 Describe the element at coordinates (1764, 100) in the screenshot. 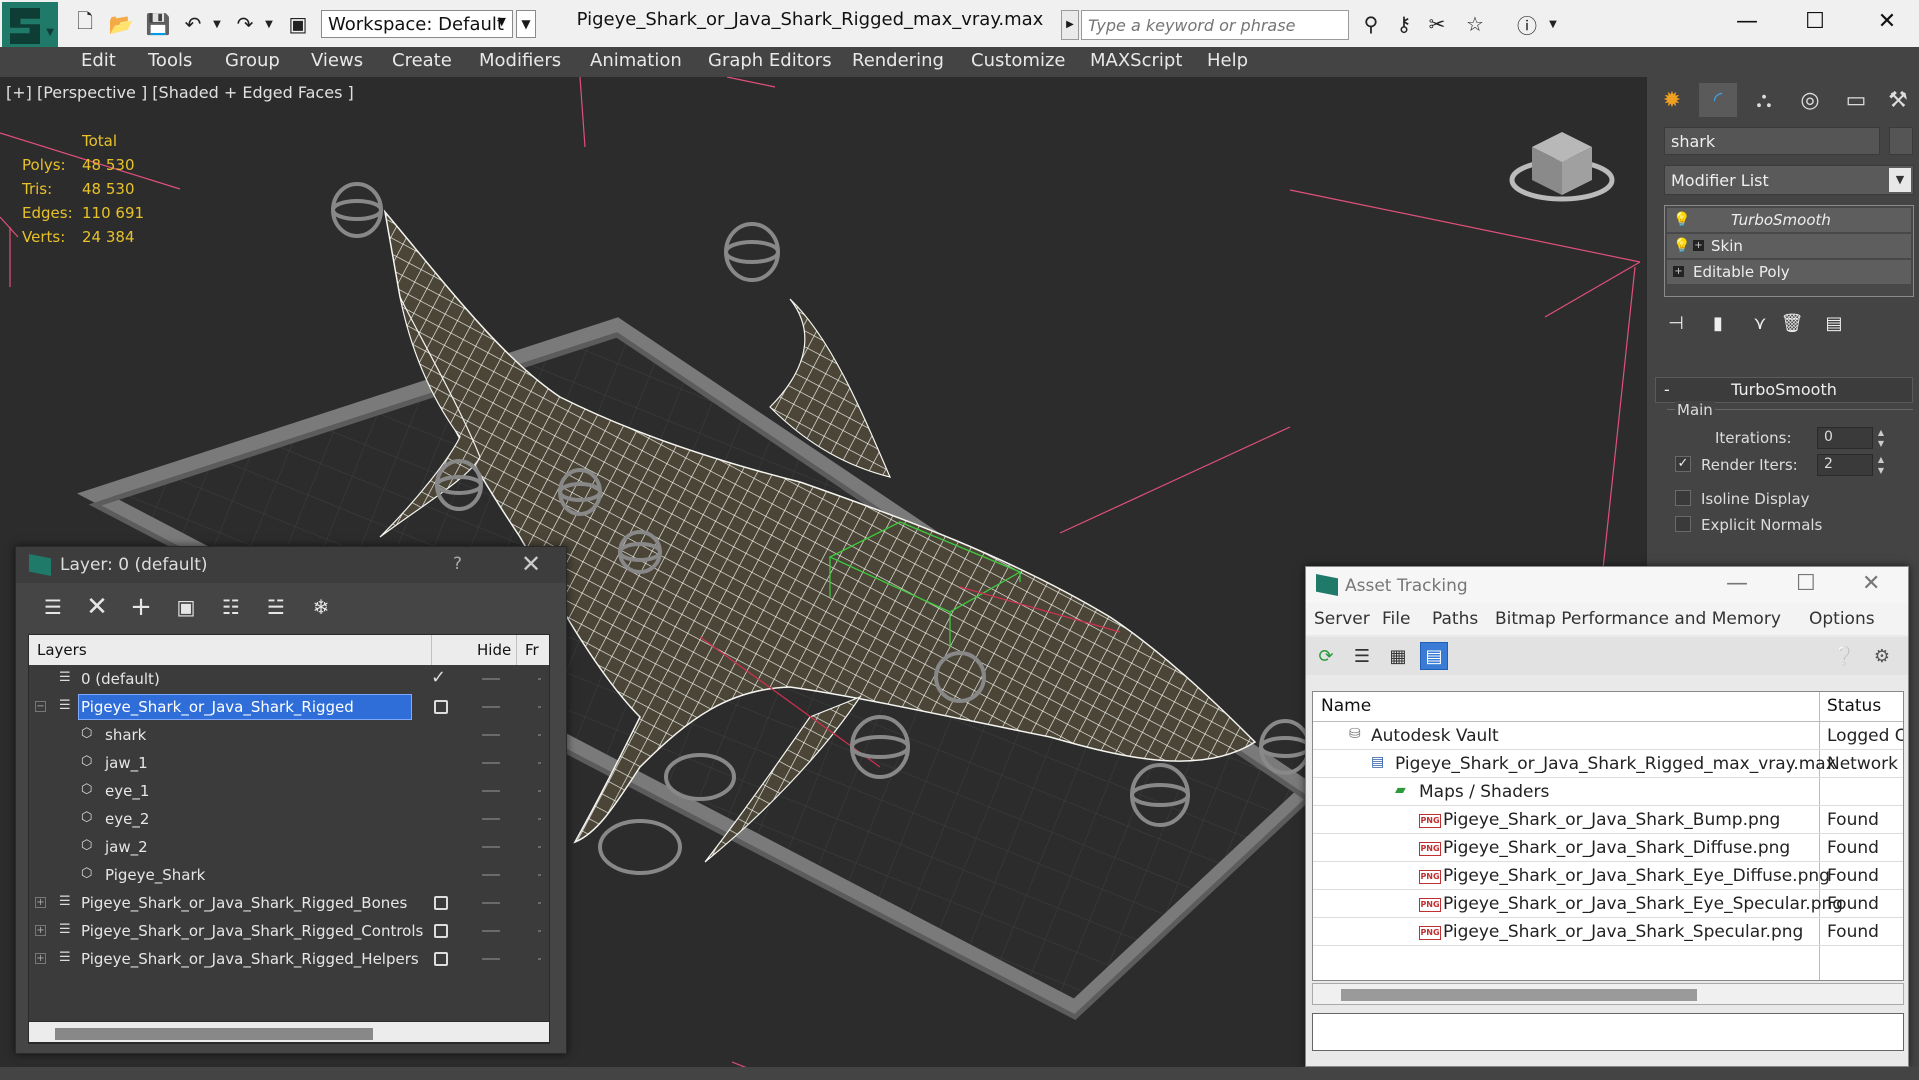

I see `hierarchy-tab-icon: ⛬` at that location.